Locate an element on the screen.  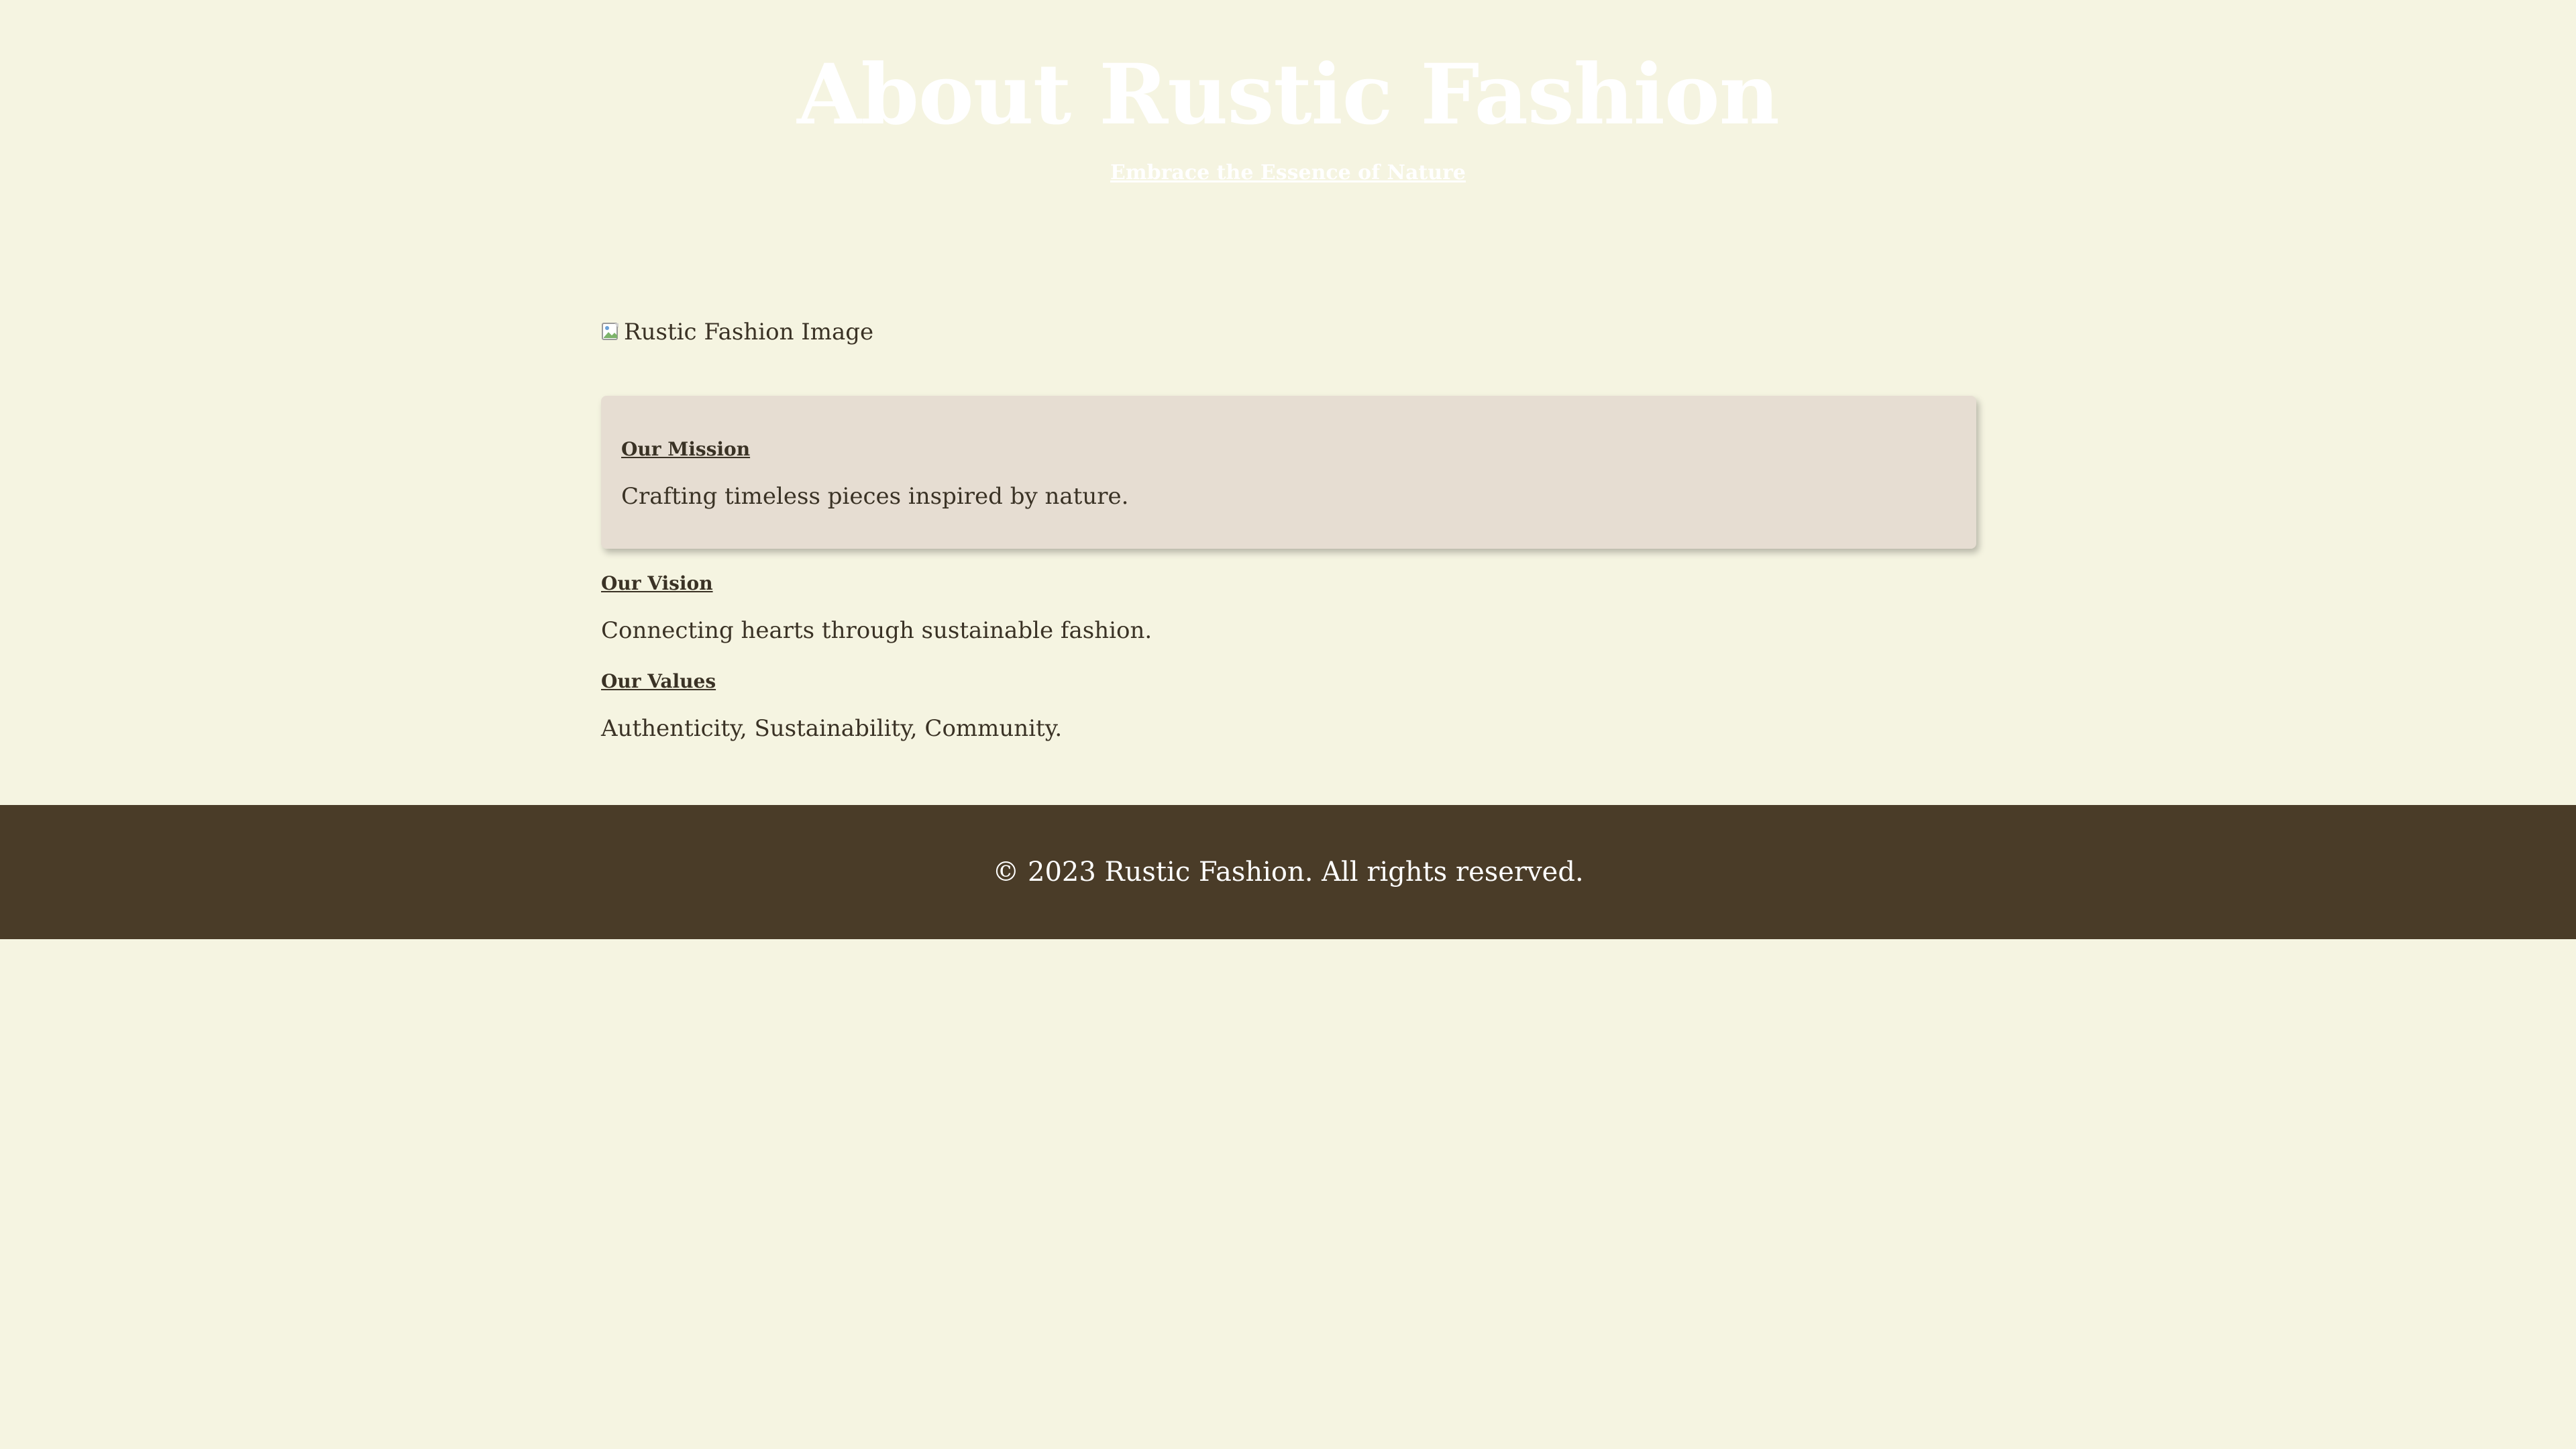
values-text: Authenticity, Sustainability, Community. is located at coordinates (832, 728).